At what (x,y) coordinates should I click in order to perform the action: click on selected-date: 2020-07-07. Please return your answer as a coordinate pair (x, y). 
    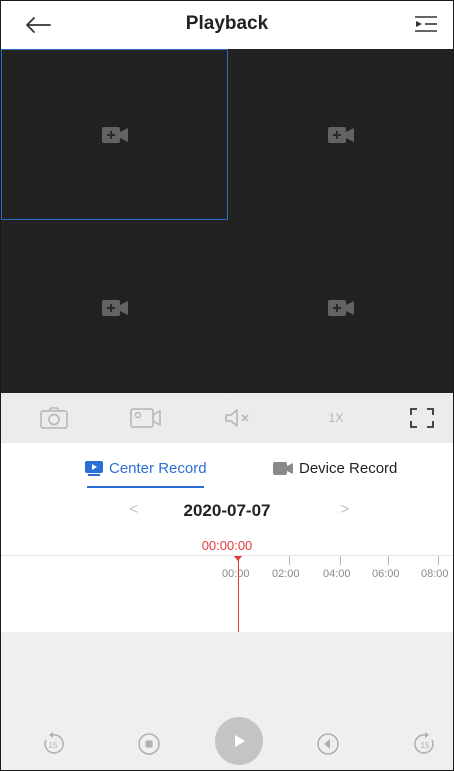
    Looking at the image, I should click on (227, 511).